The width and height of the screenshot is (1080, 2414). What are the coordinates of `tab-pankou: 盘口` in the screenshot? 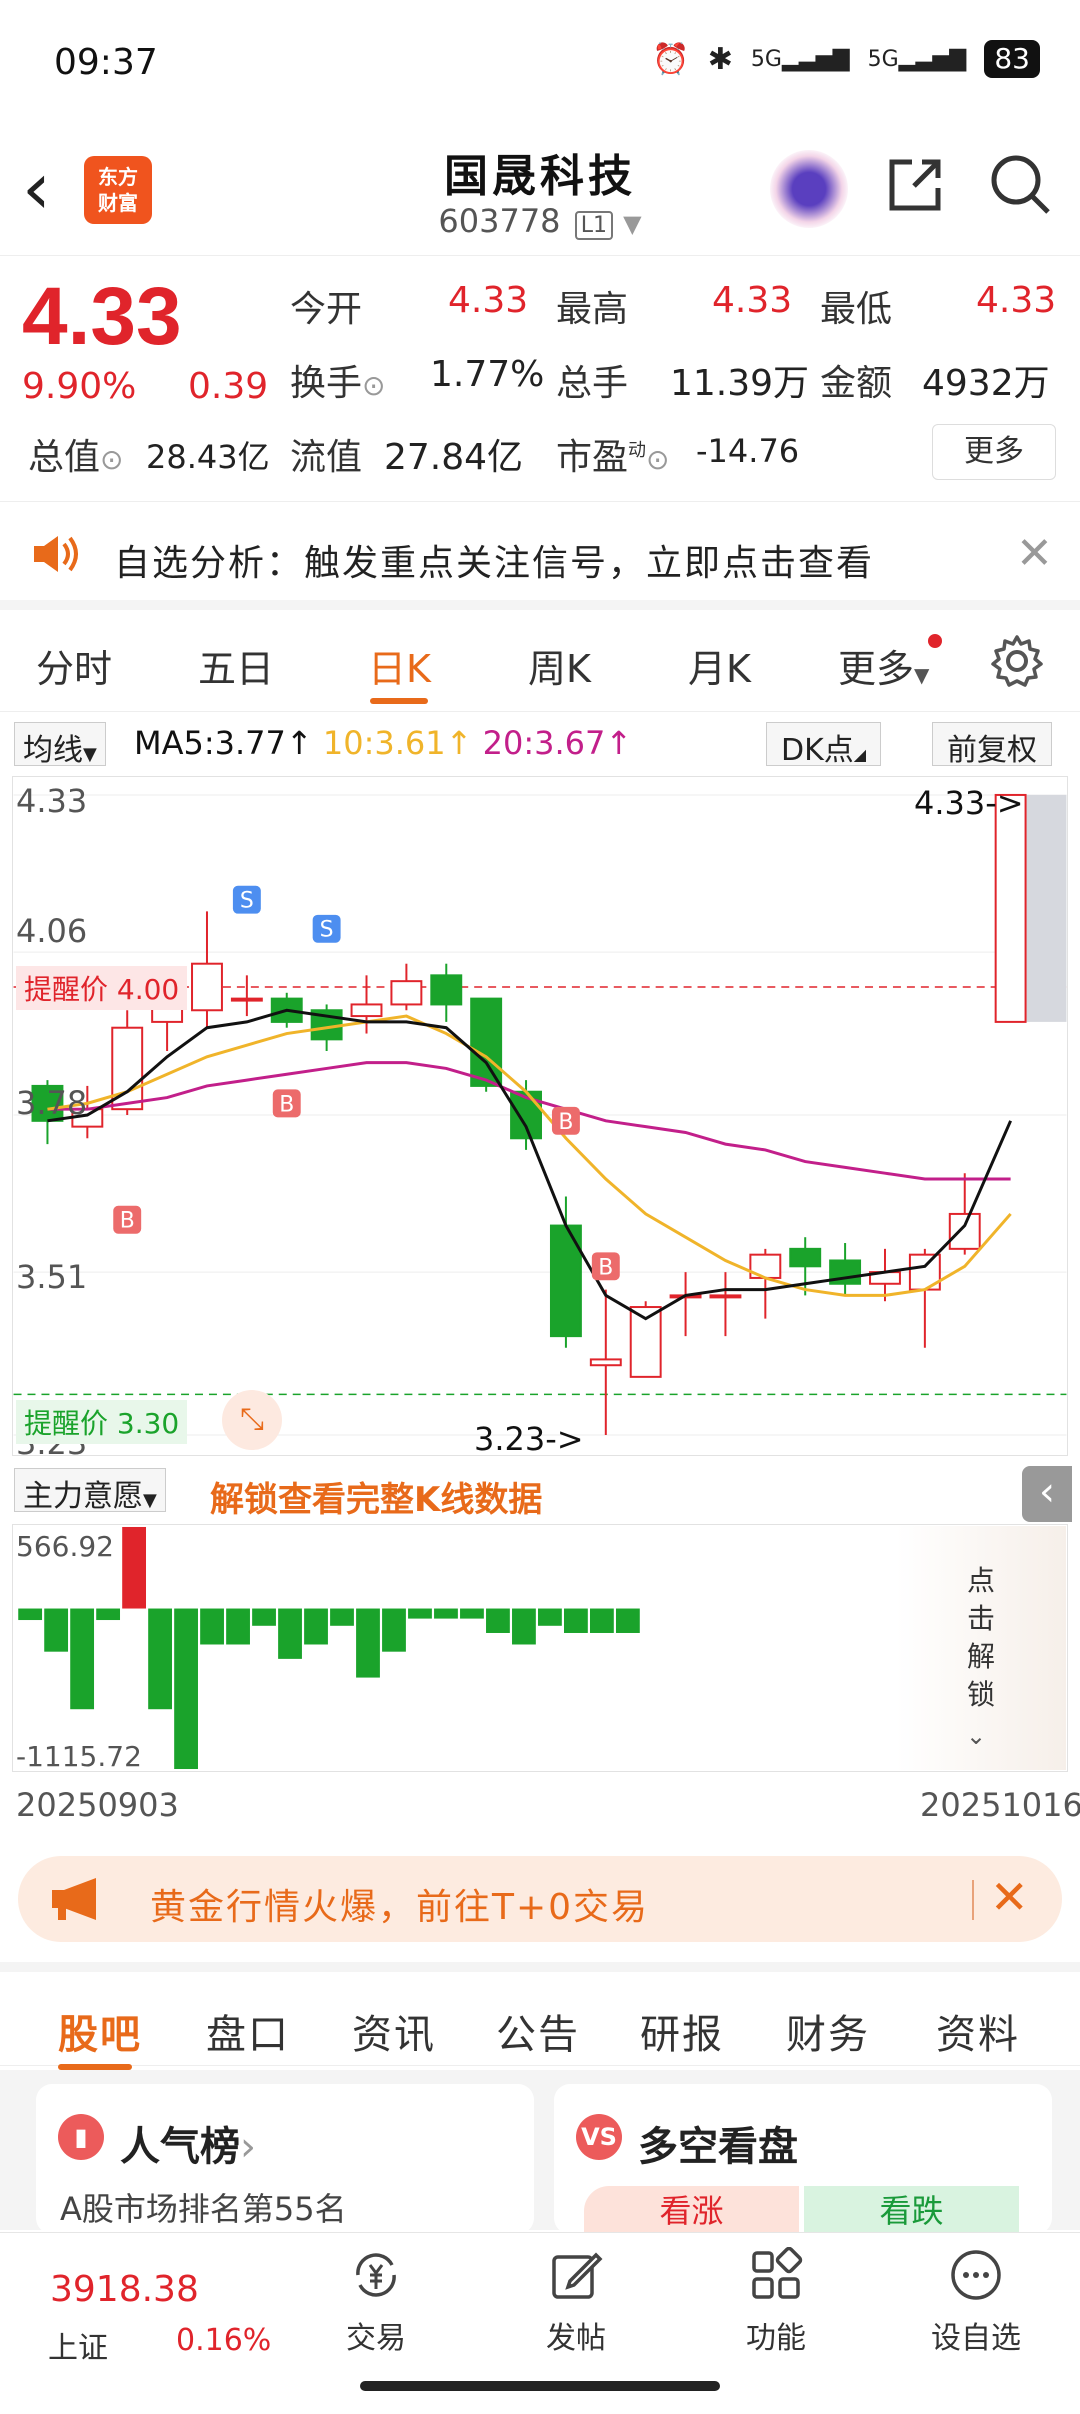 It's located at (248, 2031).